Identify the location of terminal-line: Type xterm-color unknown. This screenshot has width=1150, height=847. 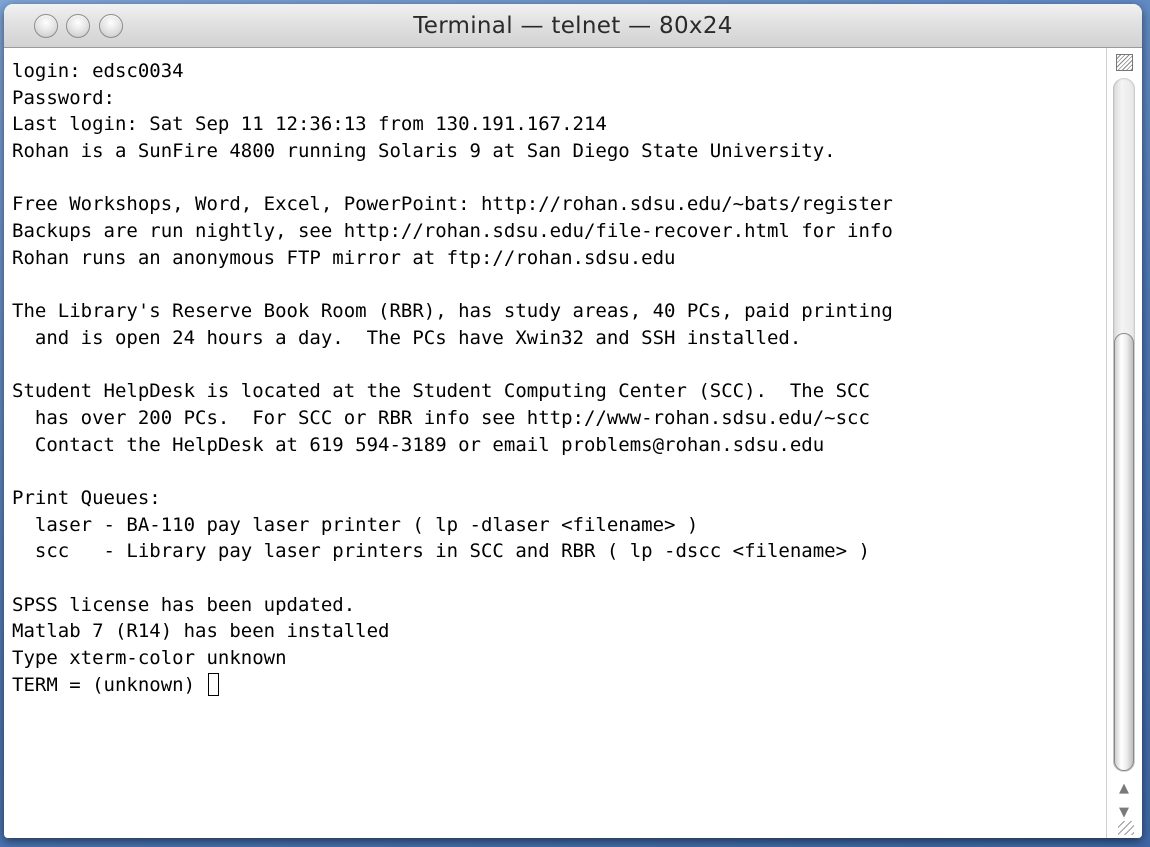
(149, 658).